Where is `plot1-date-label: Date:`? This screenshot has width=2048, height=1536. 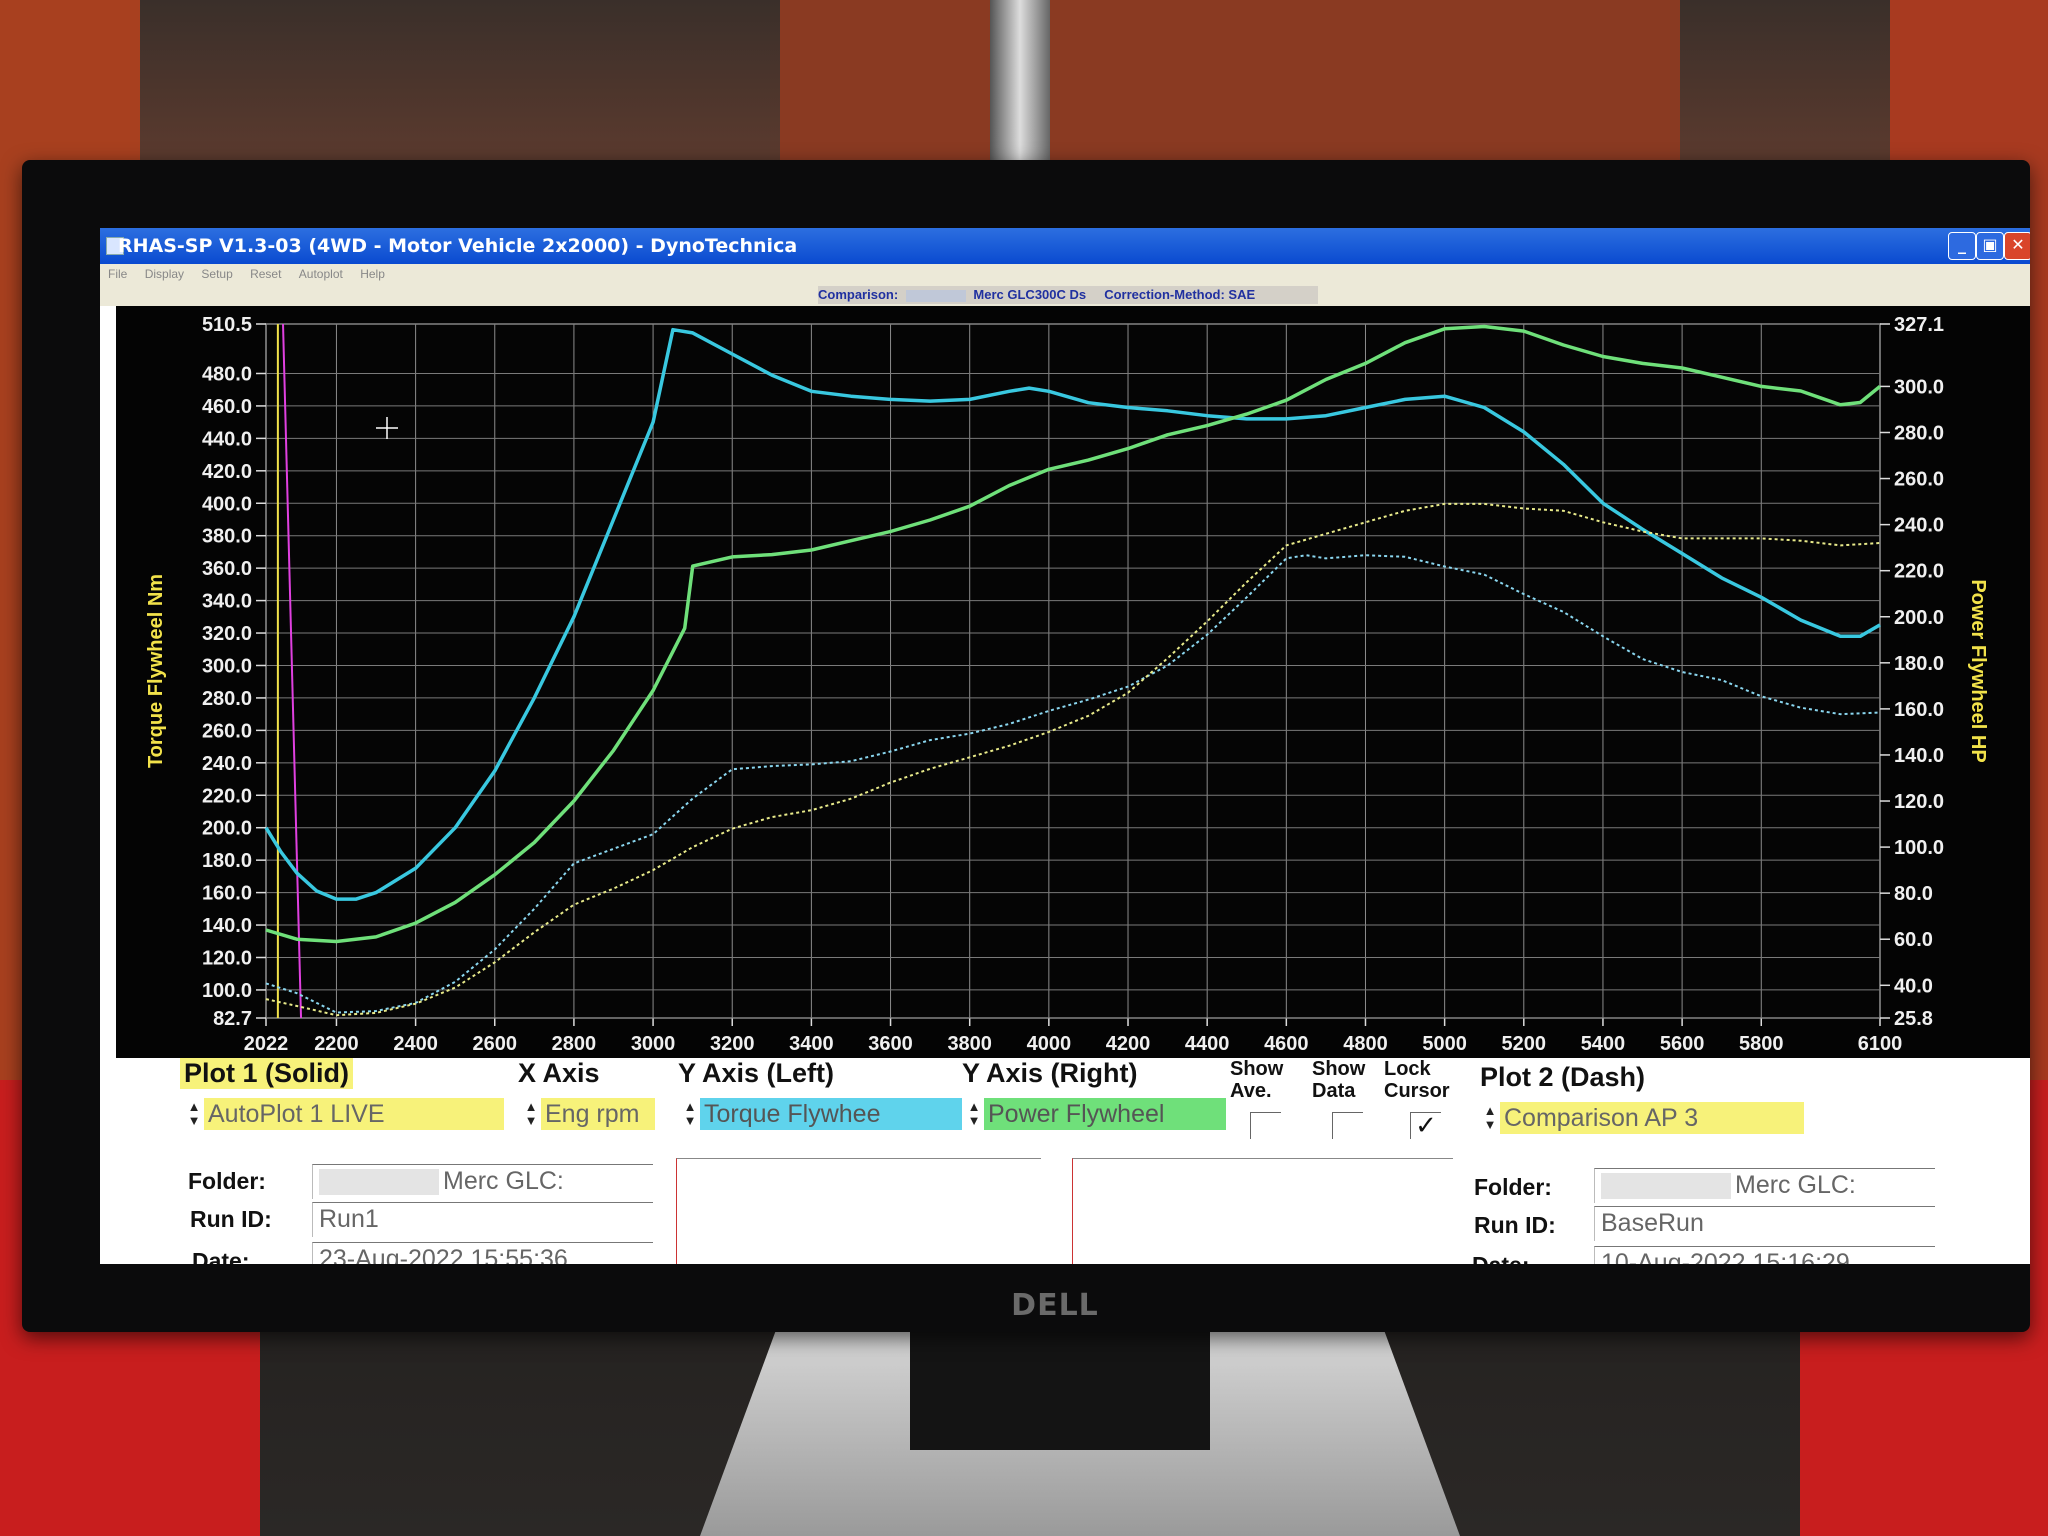
plot1-date-label: Date: is located at coordinates (221, 1256).